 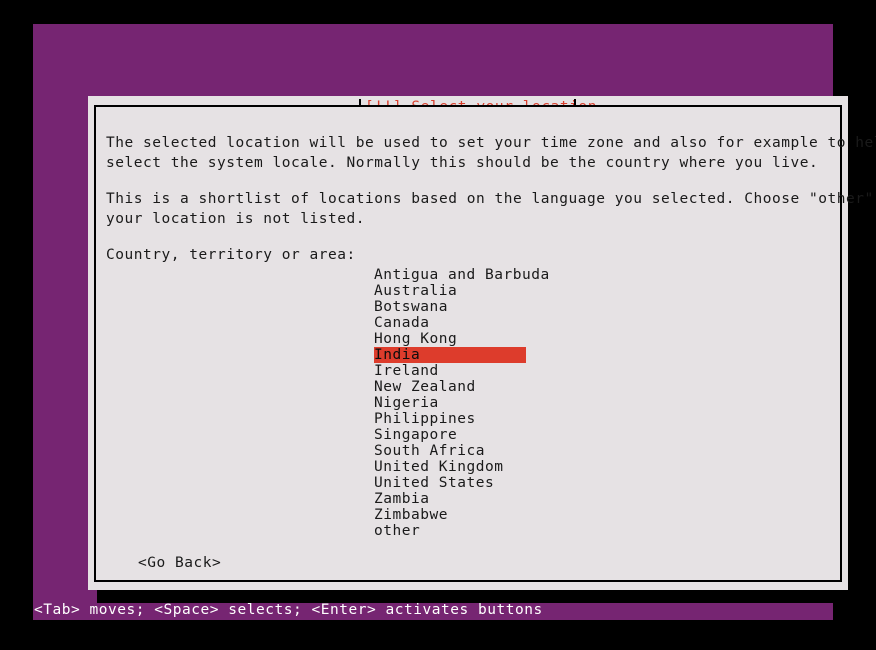 I want to click on country-item: South Africa, so click(x=474, y=451).